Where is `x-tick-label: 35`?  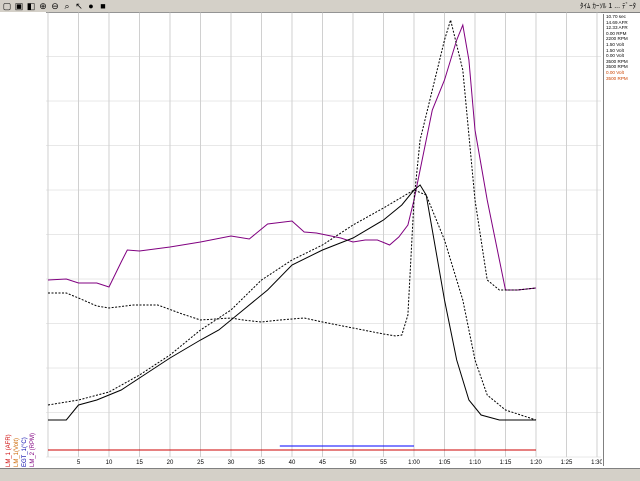 x-tick-label: 35 is located at coordinates (261, 463).